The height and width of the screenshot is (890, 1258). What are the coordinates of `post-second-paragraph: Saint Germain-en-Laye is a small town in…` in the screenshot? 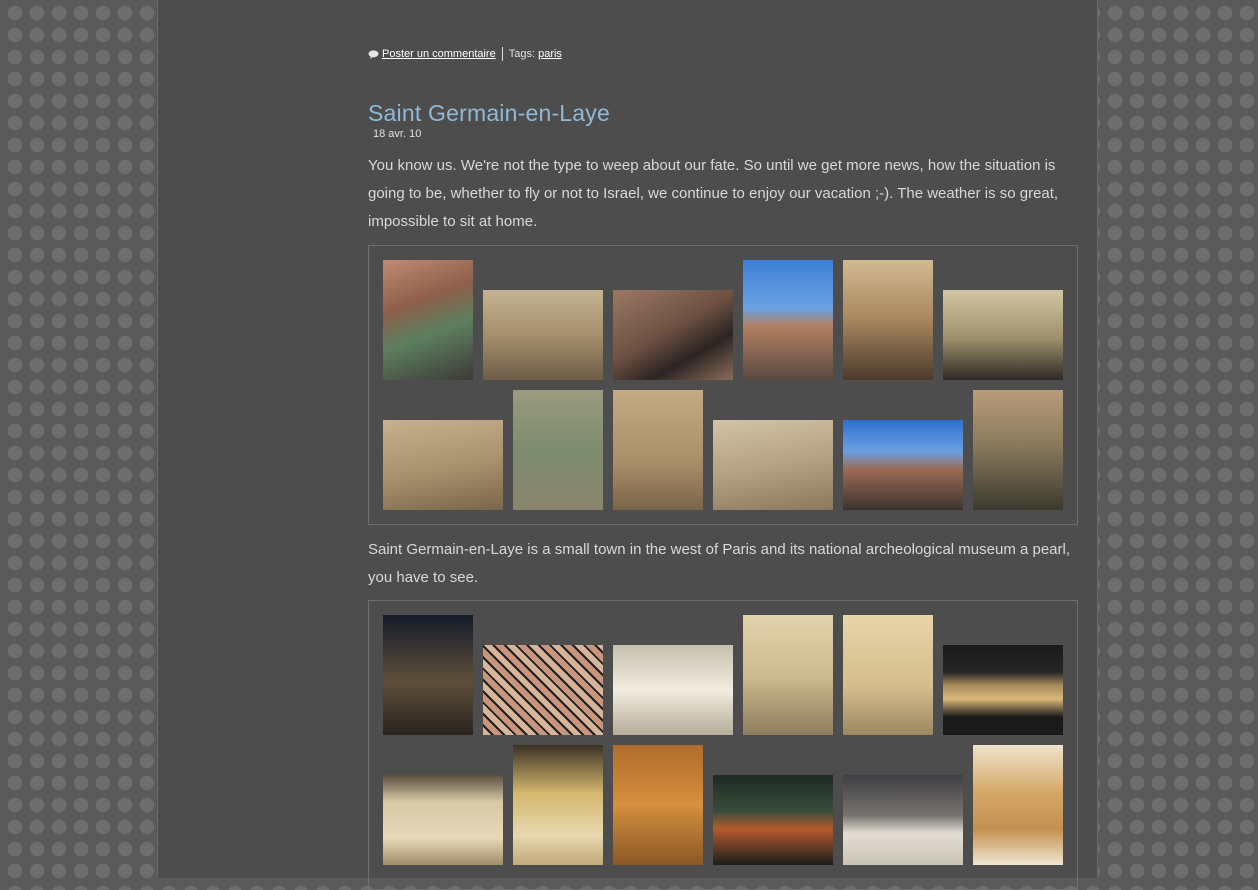 It's located at (719, 563).